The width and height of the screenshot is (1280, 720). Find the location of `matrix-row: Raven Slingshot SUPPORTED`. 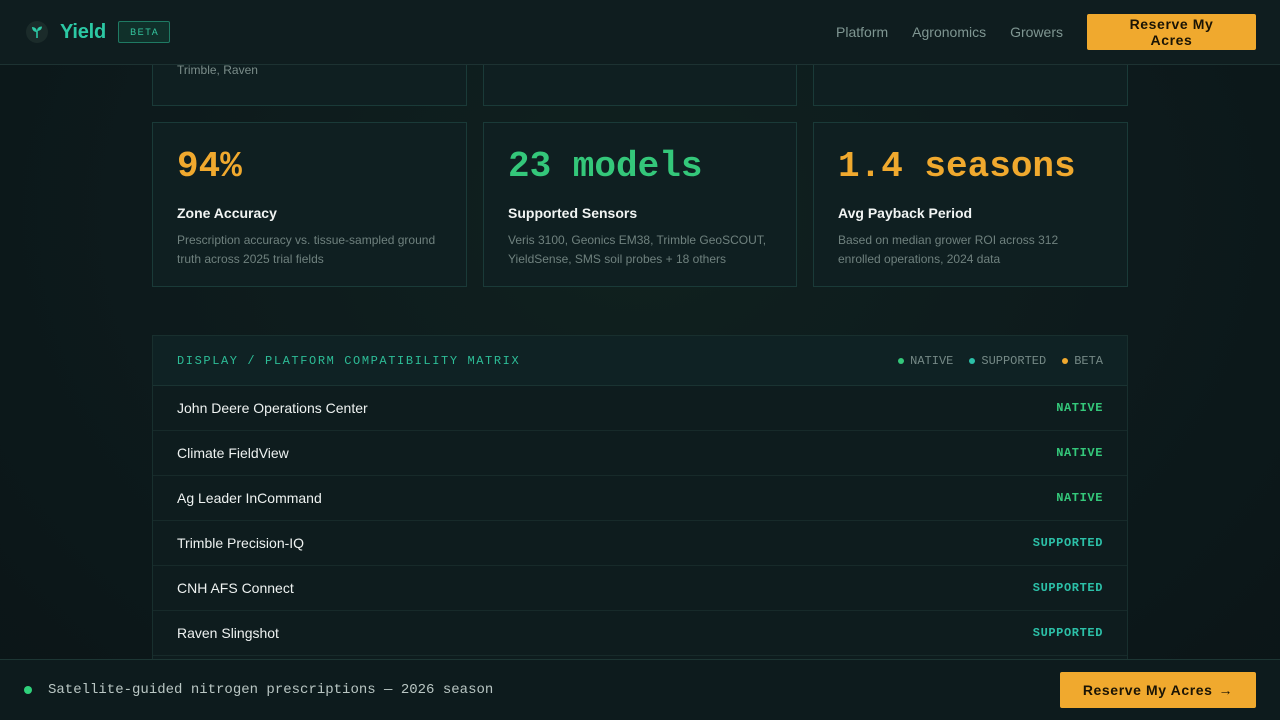

matrix-row: Raven Slingshot SUPPORTED is located at coordinates (640, 633).